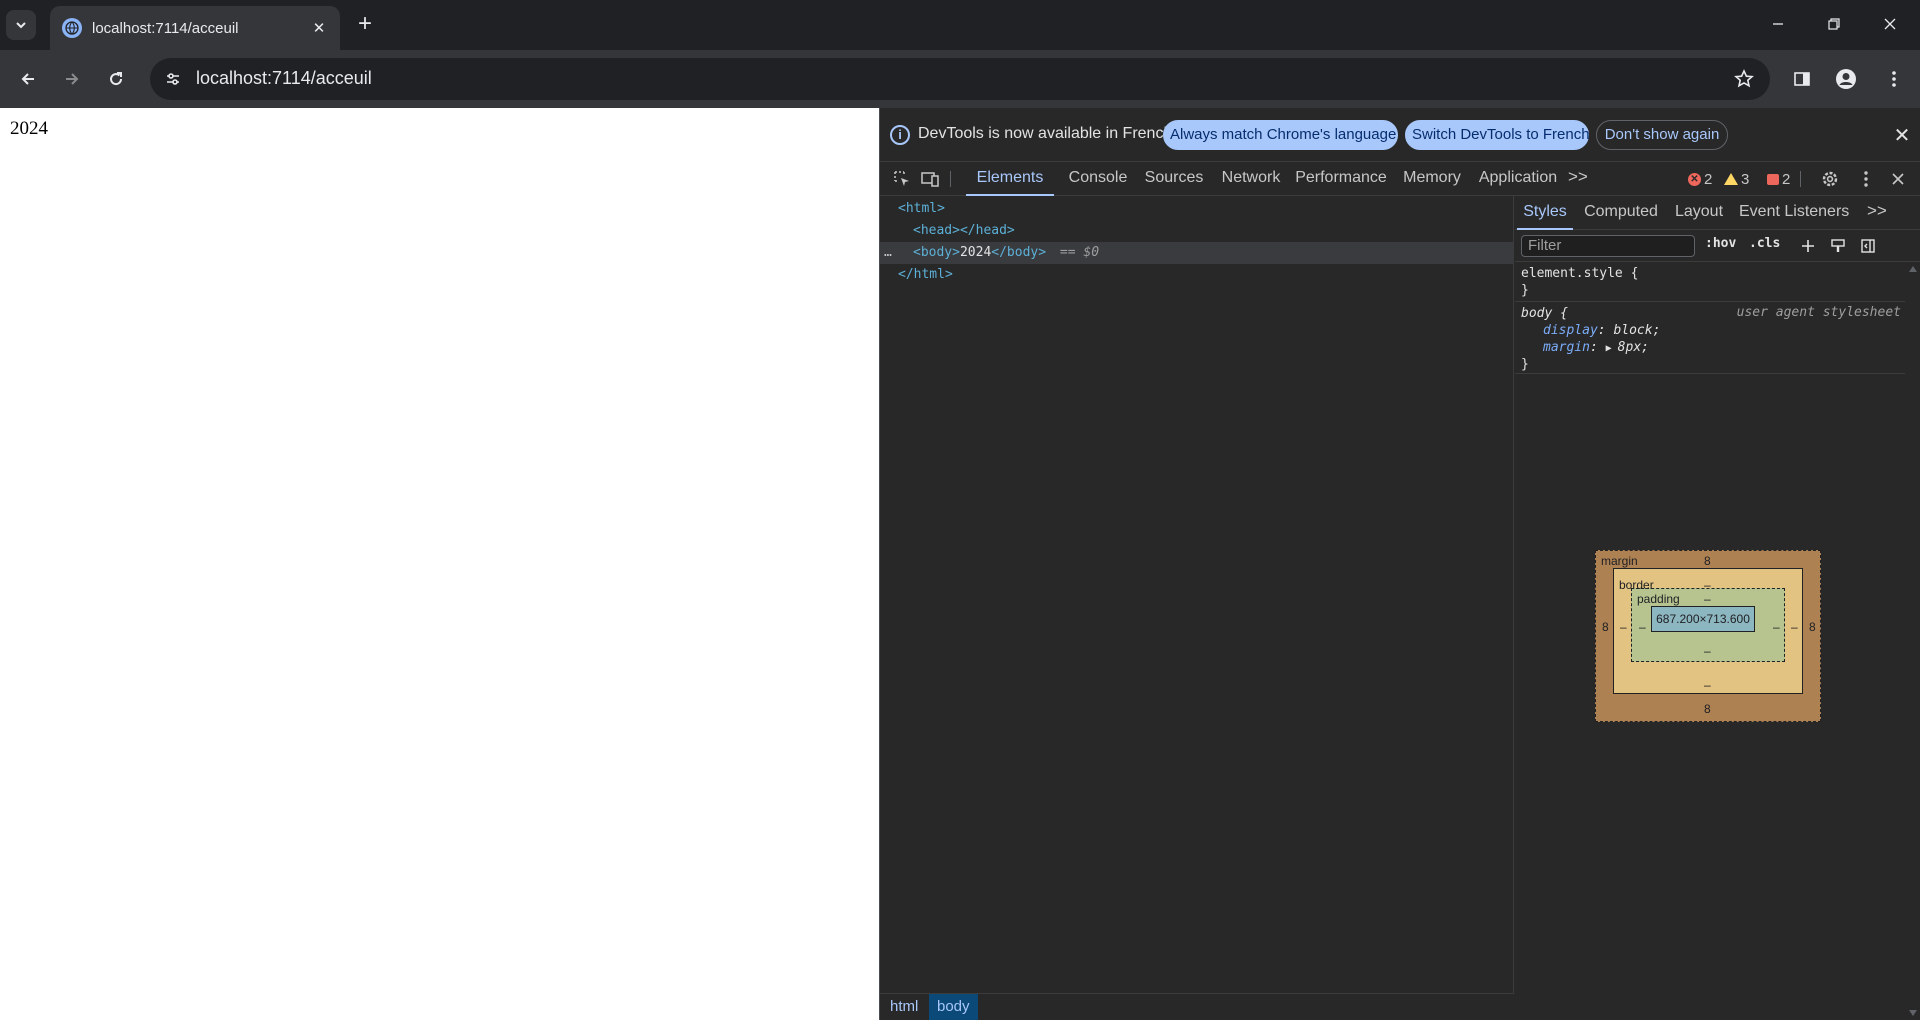 The height and width of the screenshot is (1020, 1920). What do you see at coordinates (21, 25) in the screenshot?
I see `tab-search-button` at bounding box center [21, 25].